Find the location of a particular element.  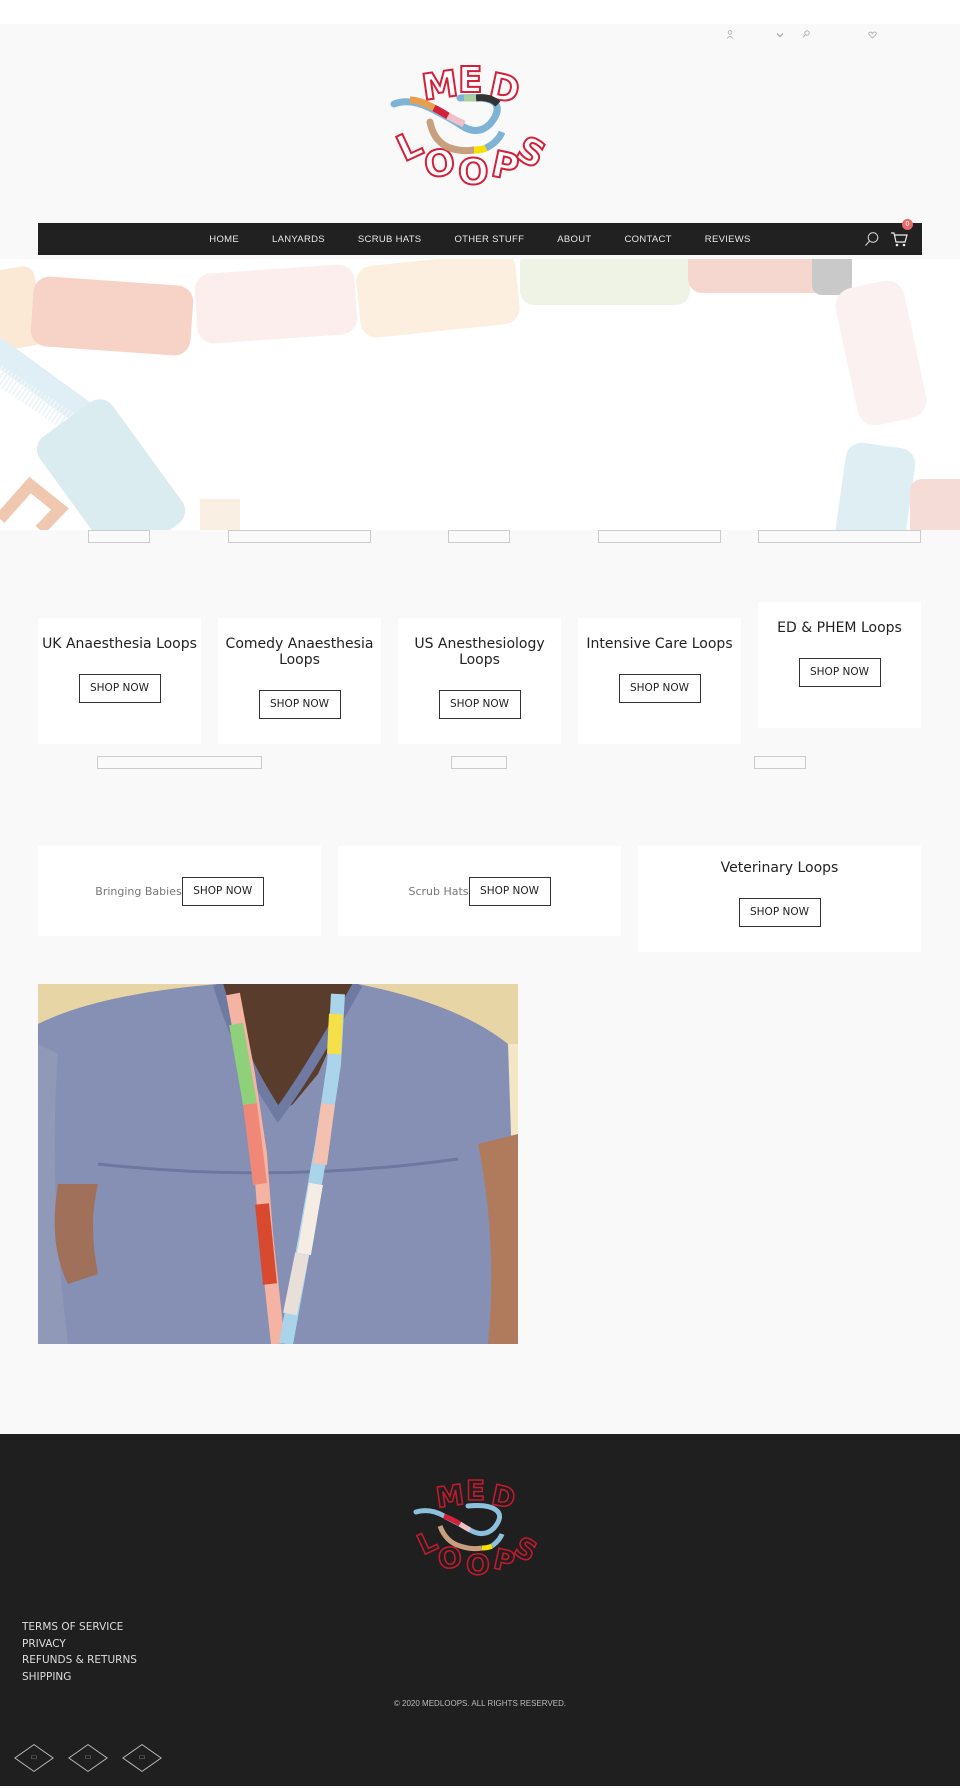

category-tile: Scrub Hats SHOP NOW is located at coordinates (479, 846).